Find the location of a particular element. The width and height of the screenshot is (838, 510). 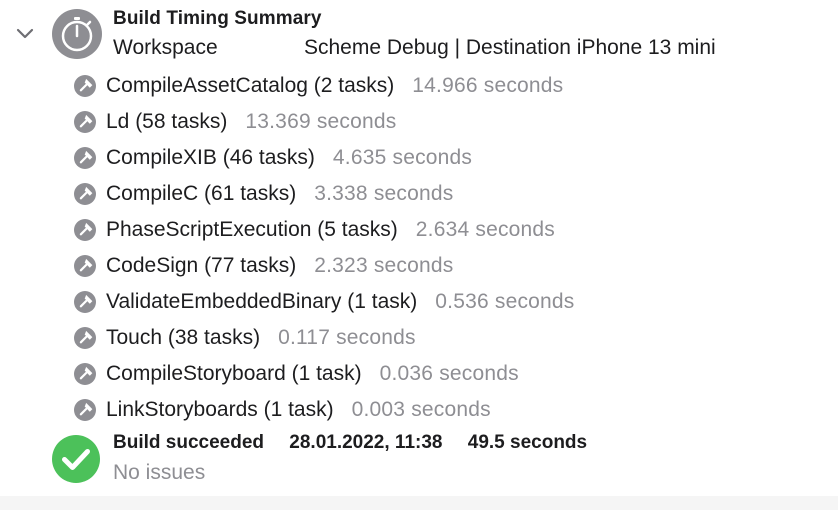

chevron-down-icon is located at coordinates (25, 34).